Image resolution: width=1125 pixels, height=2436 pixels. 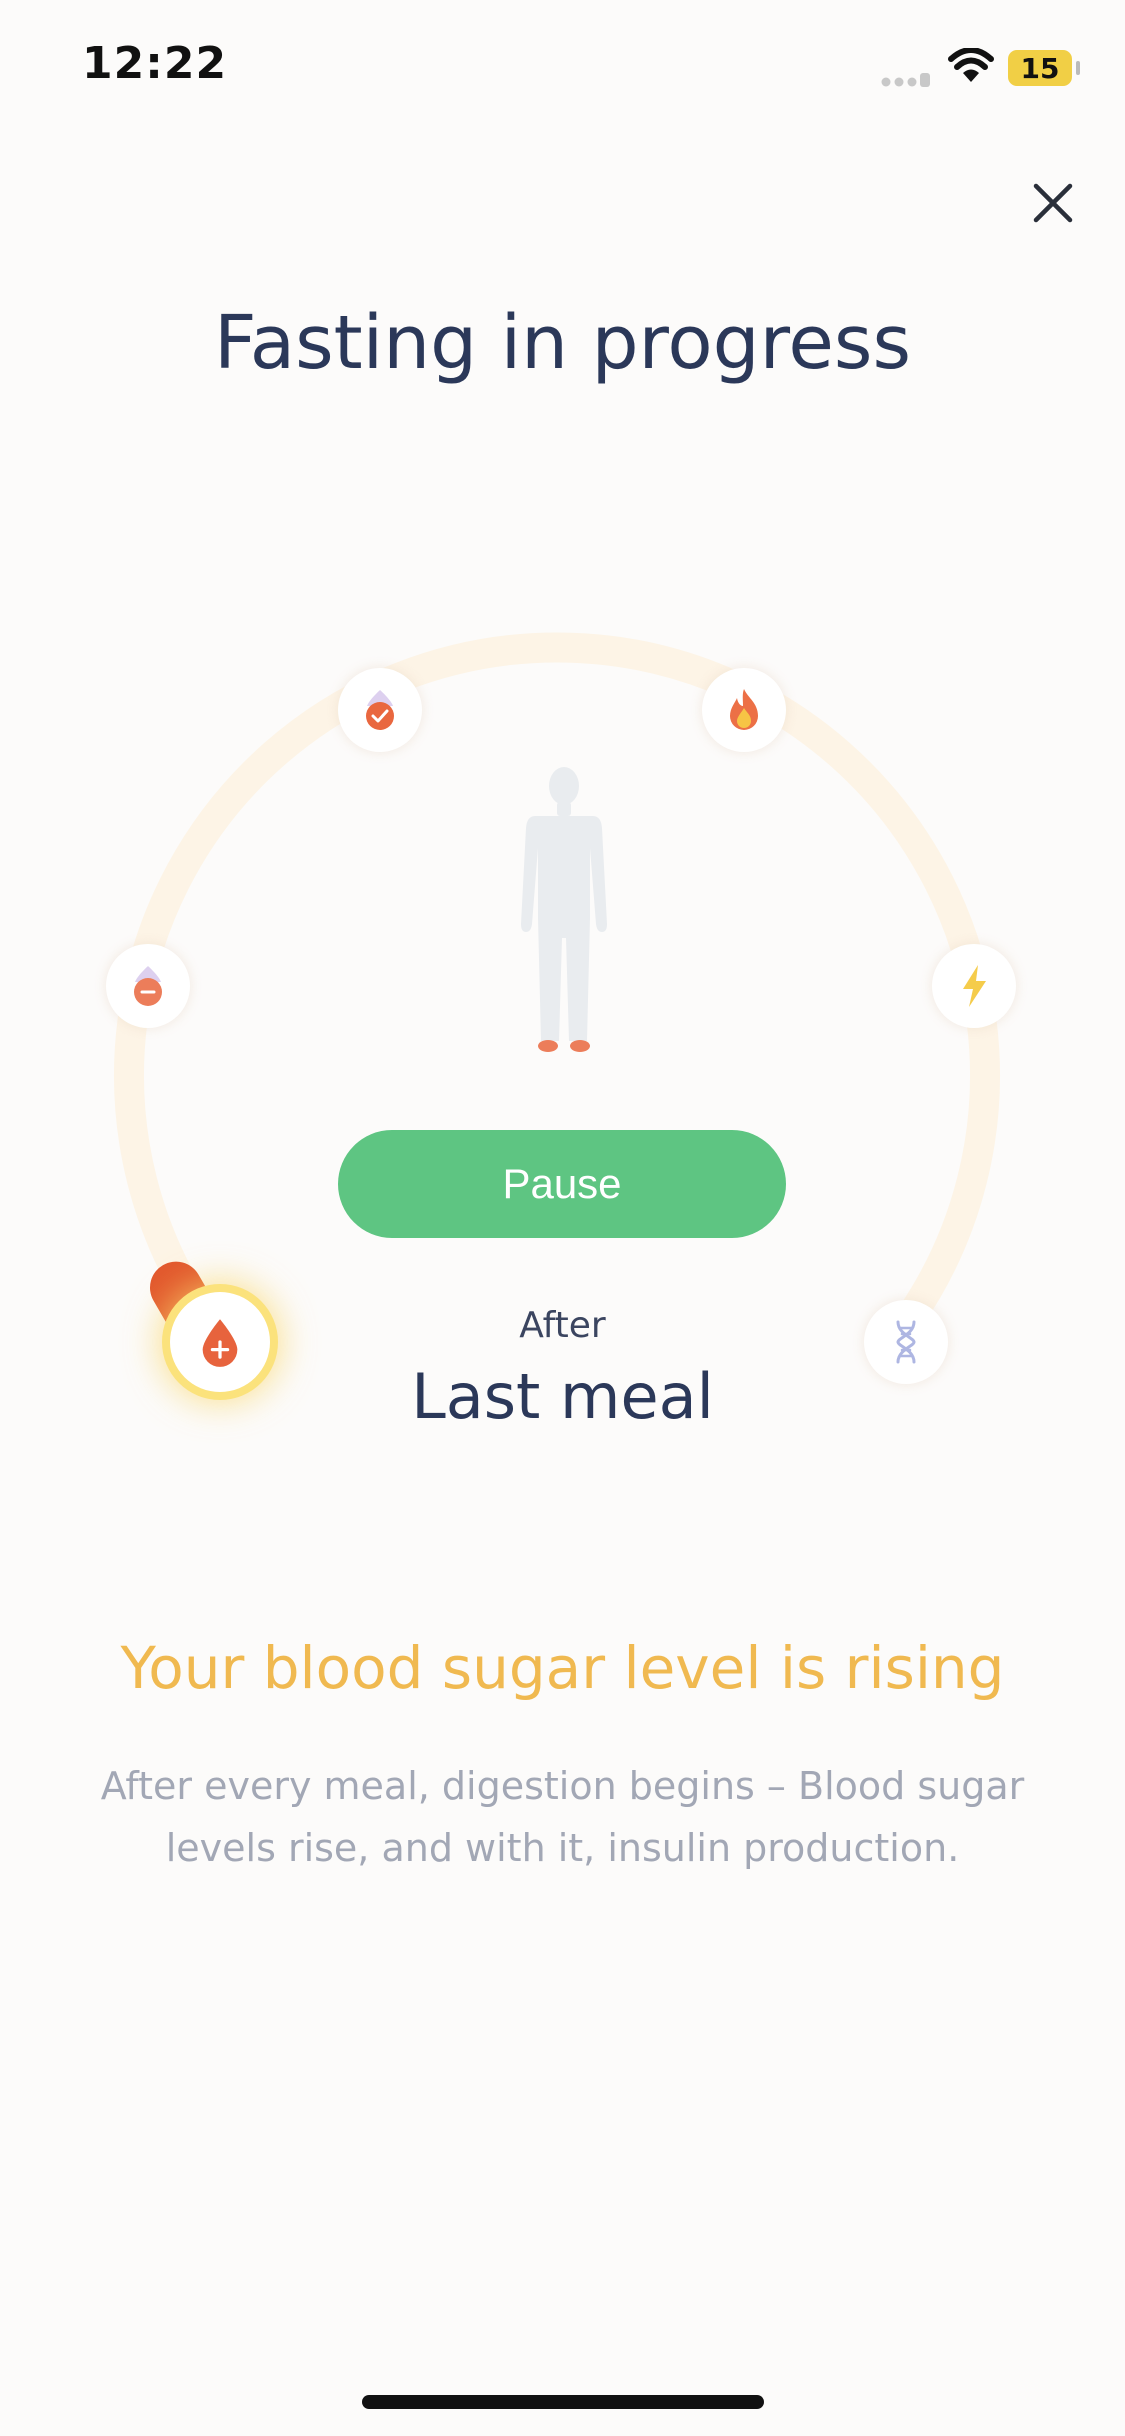 What do you see at coordinates (562, 343) in the screenshot?
I see `page-title: Fasting in progress` at bounding box center [562, 343].